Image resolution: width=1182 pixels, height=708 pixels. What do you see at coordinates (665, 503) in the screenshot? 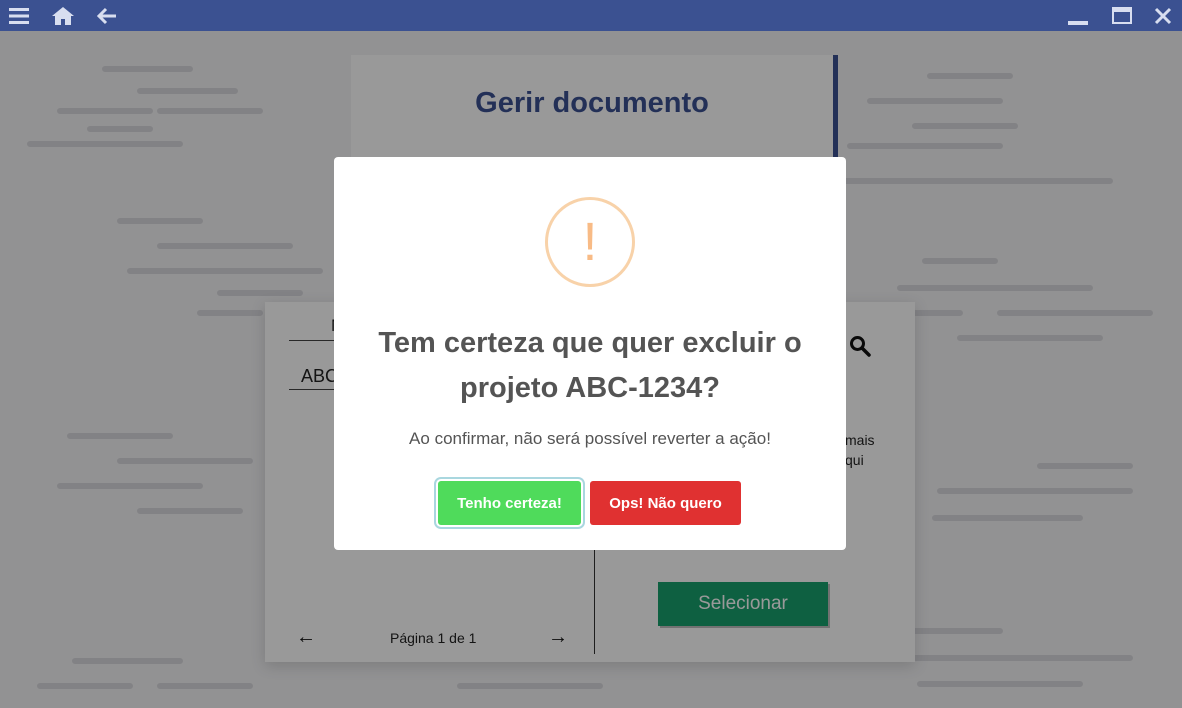
I see `cancel-button: Ops! Não quero` at bounding box center [665, 503].